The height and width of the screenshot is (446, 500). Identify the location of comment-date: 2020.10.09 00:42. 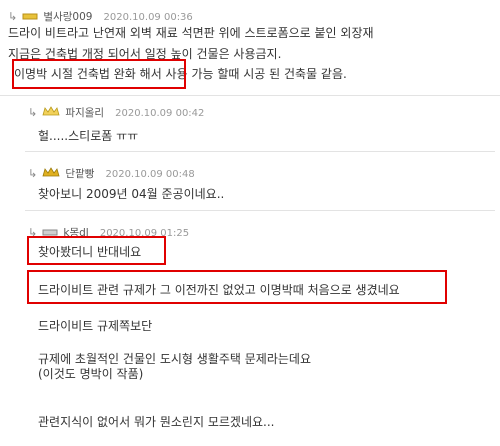
(160, 113).